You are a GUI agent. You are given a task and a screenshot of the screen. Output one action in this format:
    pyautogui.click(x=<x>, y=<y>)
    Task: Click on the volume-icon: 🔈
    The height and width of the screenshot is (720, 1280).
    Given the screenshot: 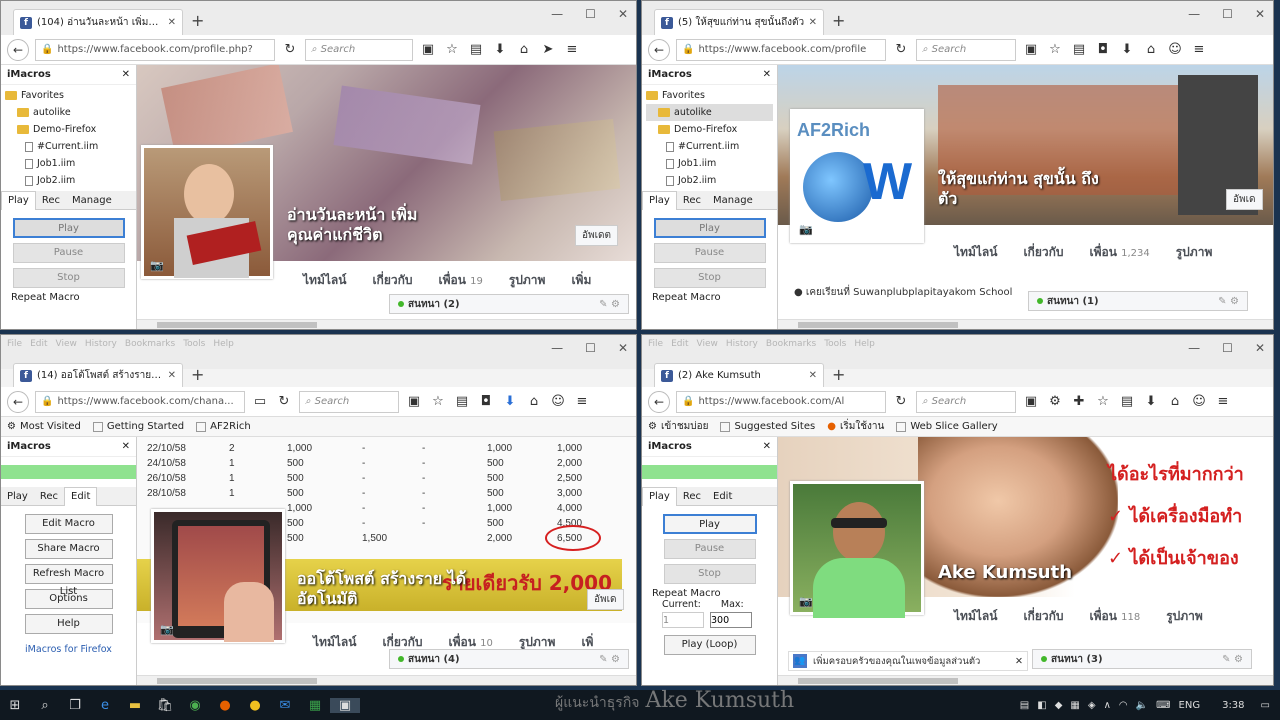 What is the action you would take?
    pyautogui.click(x=1142, y=705)
    